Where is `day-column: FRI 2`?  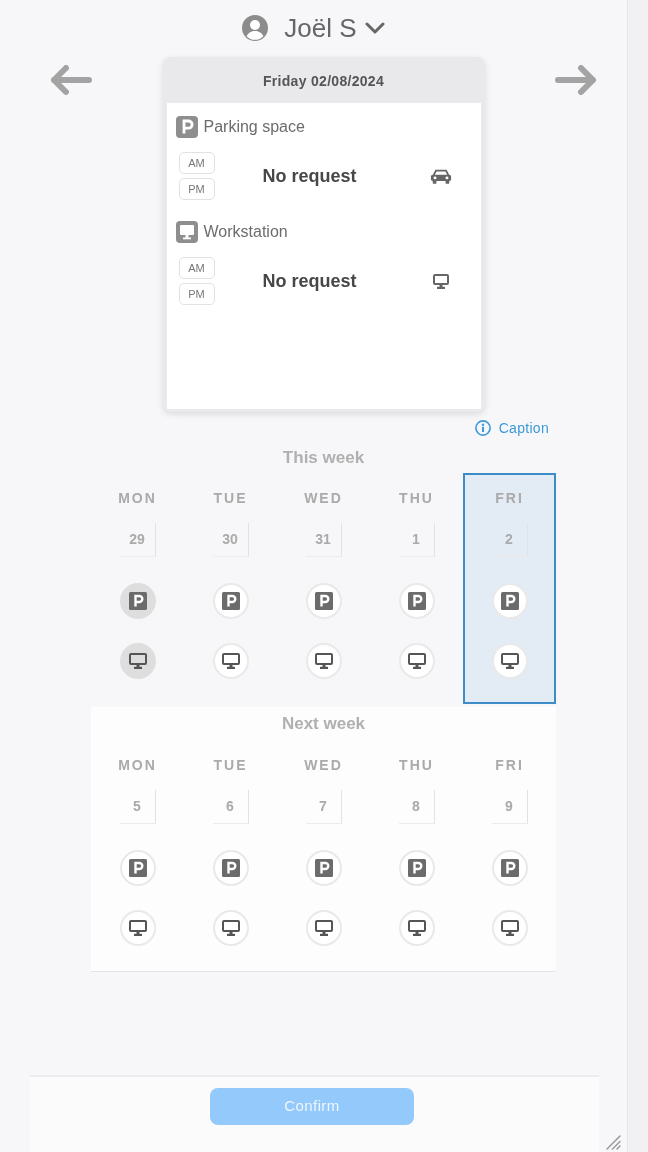
day-column: FRI 2 is located at coordinates (509, 588).